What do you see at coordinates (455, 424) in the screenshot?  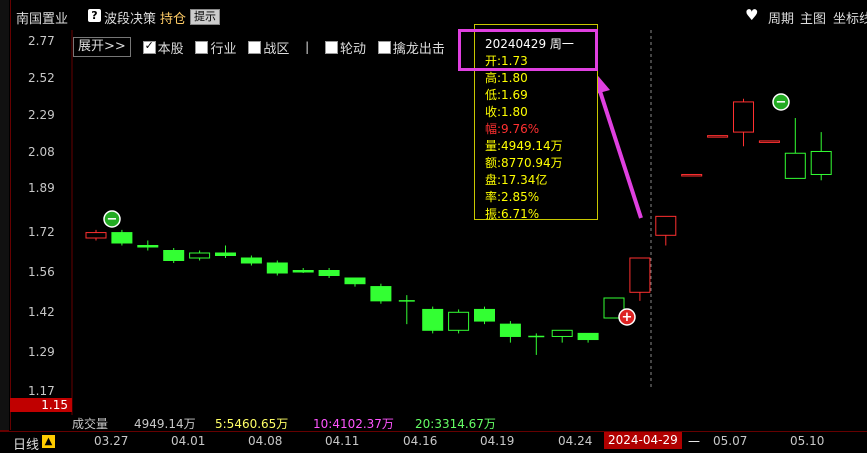 I see `volume-ma20: 20:3314.67万` at bounding box center [455, 424].